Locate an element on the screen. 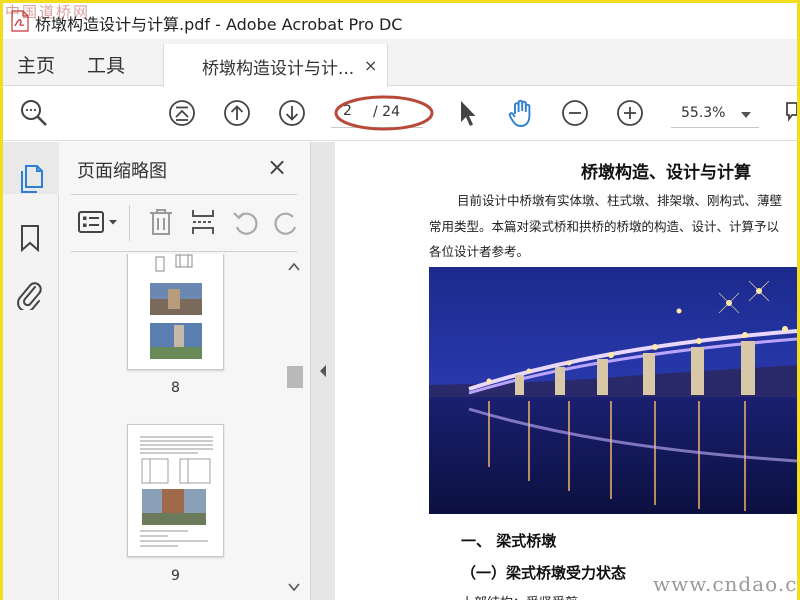 The width and height of the screenshot is (800, 600). collapse-panel-icon is located at coordinates (323, 371).